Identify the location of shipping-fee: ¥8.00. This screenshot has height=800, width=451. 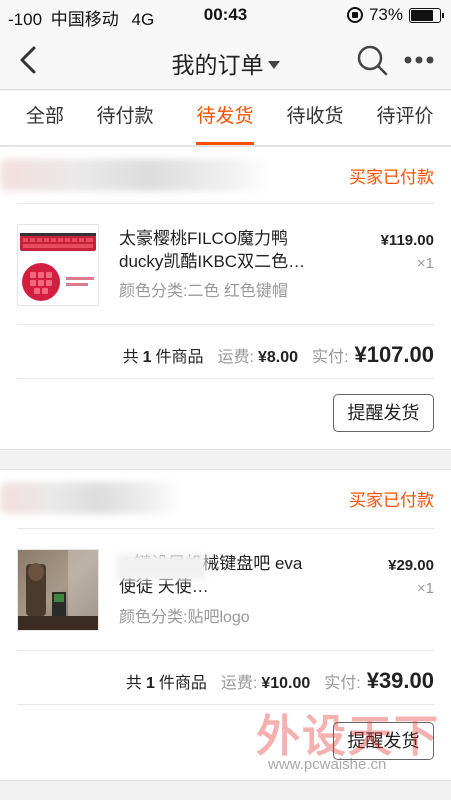
(278, 357).